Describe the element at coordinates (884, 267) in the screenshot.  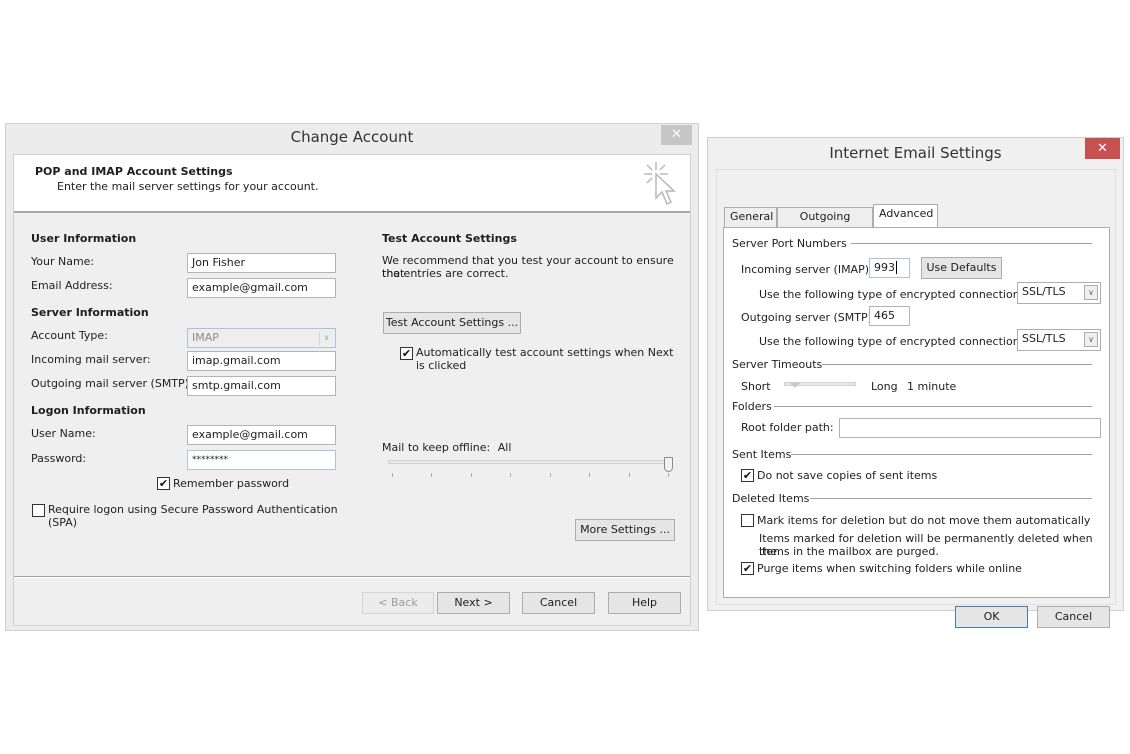
I see `incoming-port-value: 993` at that location.